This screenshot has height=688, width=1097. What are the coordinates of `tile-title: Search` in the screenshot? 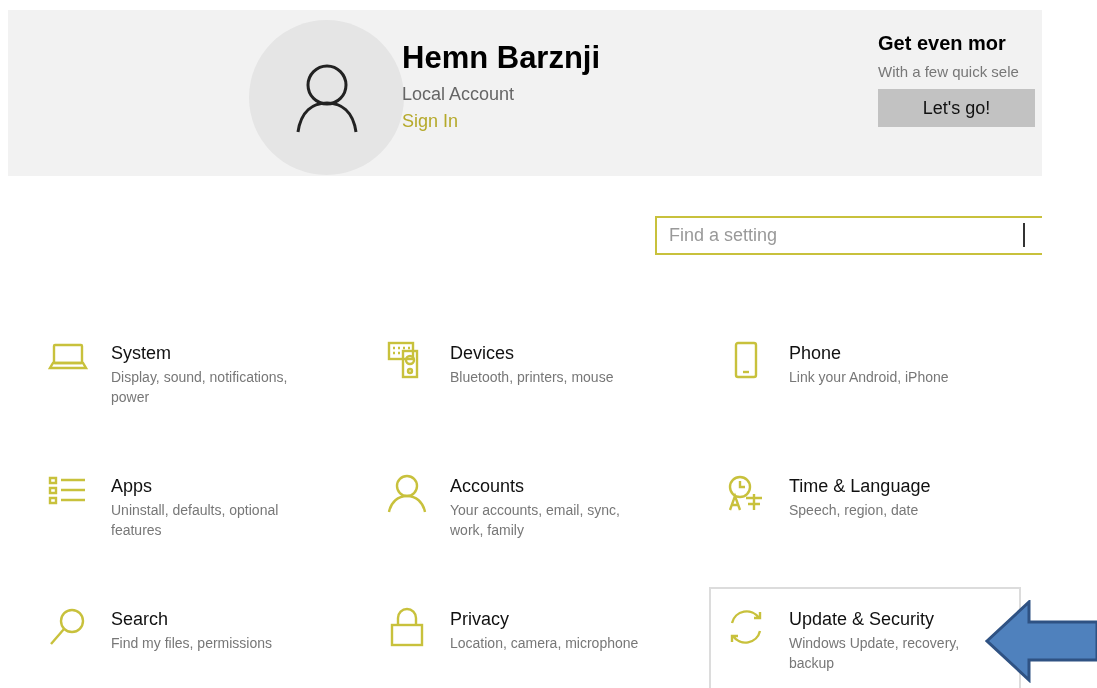 It's located at (140, 619).